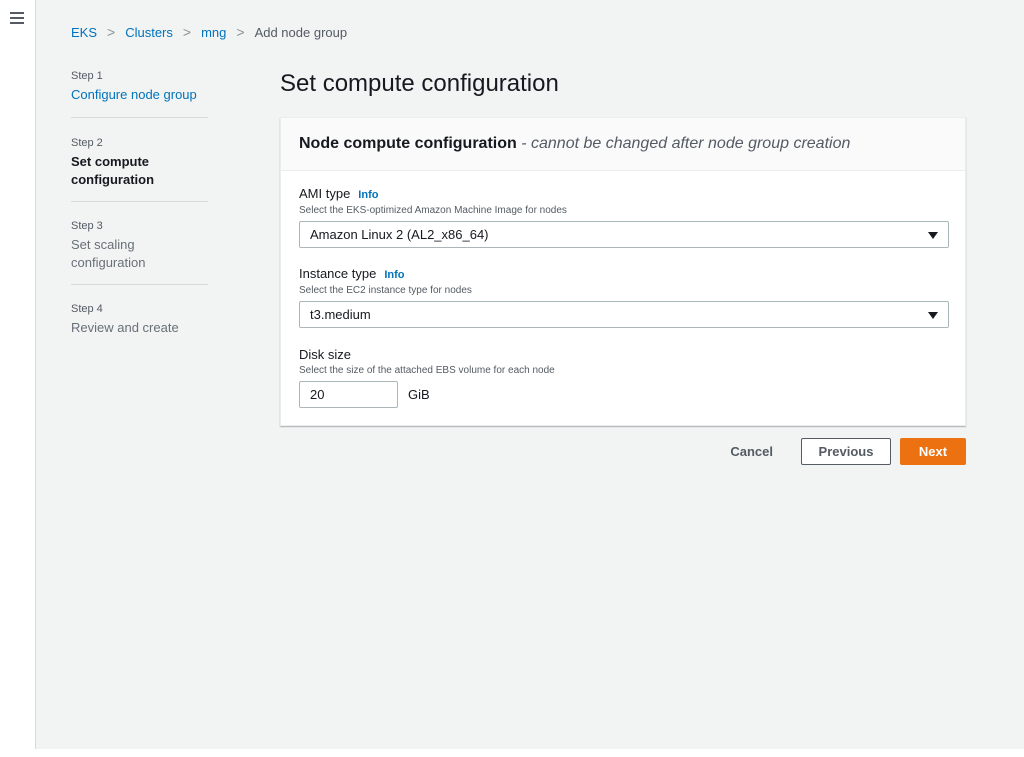 This screenshot has width=1024, height=757. Describe the element at coordinates (419, 394) in the screenshot. I see `disk-size-unit: GiB` at that location.